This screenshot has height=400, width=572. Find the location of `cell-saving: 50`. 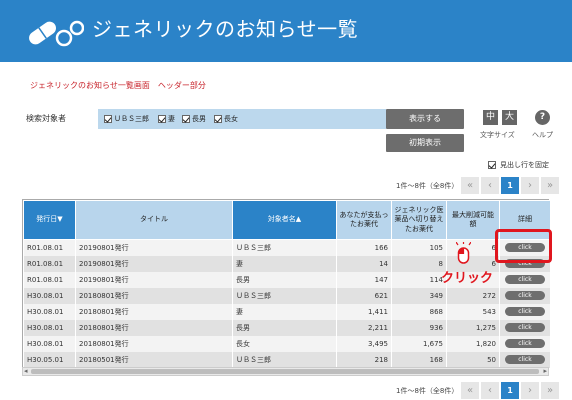

cell-saving: 50 is located at coordinates (473, 359).